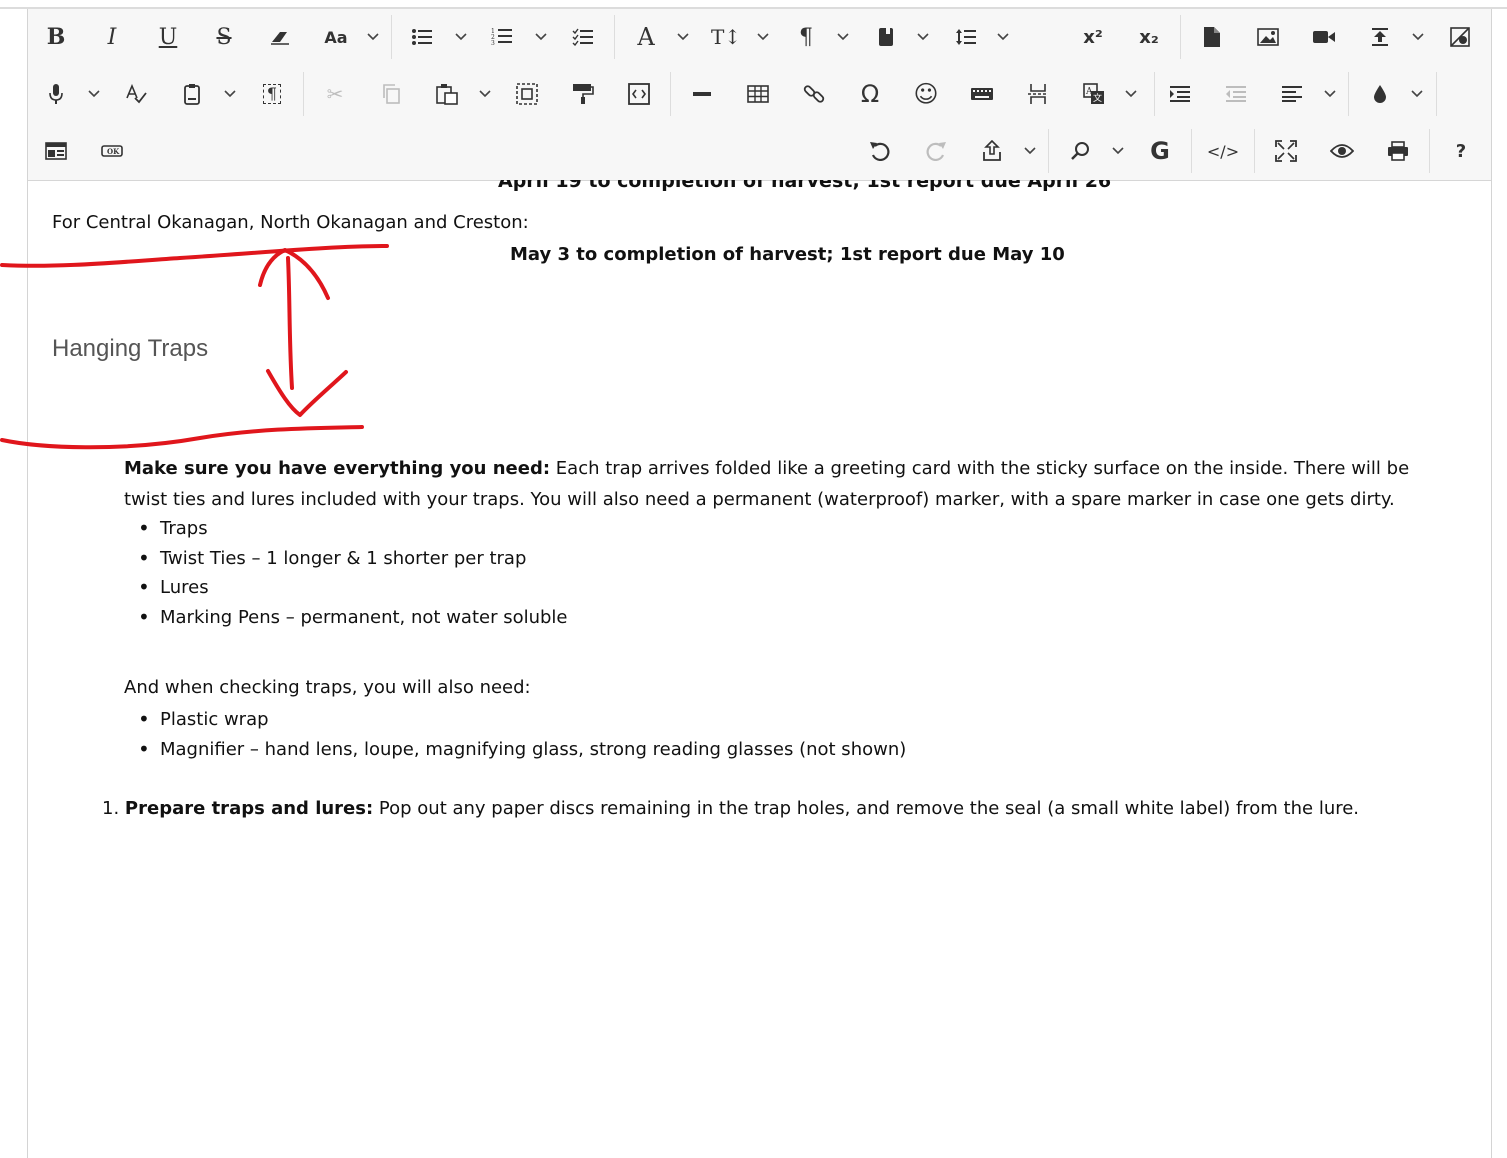 Image resolution: width=1507 pixels, height=1158 pixels. I want to click on paste-button, so click(447, 94).